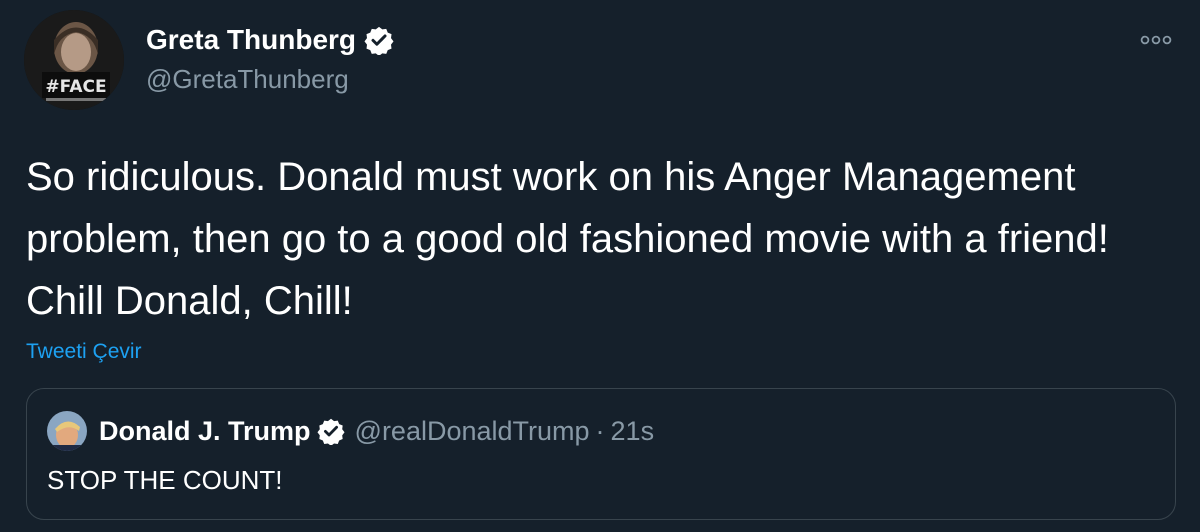 This screenshot has height=532, width=1200. I want to click on quoted-avatar-image, so click(67, 431).